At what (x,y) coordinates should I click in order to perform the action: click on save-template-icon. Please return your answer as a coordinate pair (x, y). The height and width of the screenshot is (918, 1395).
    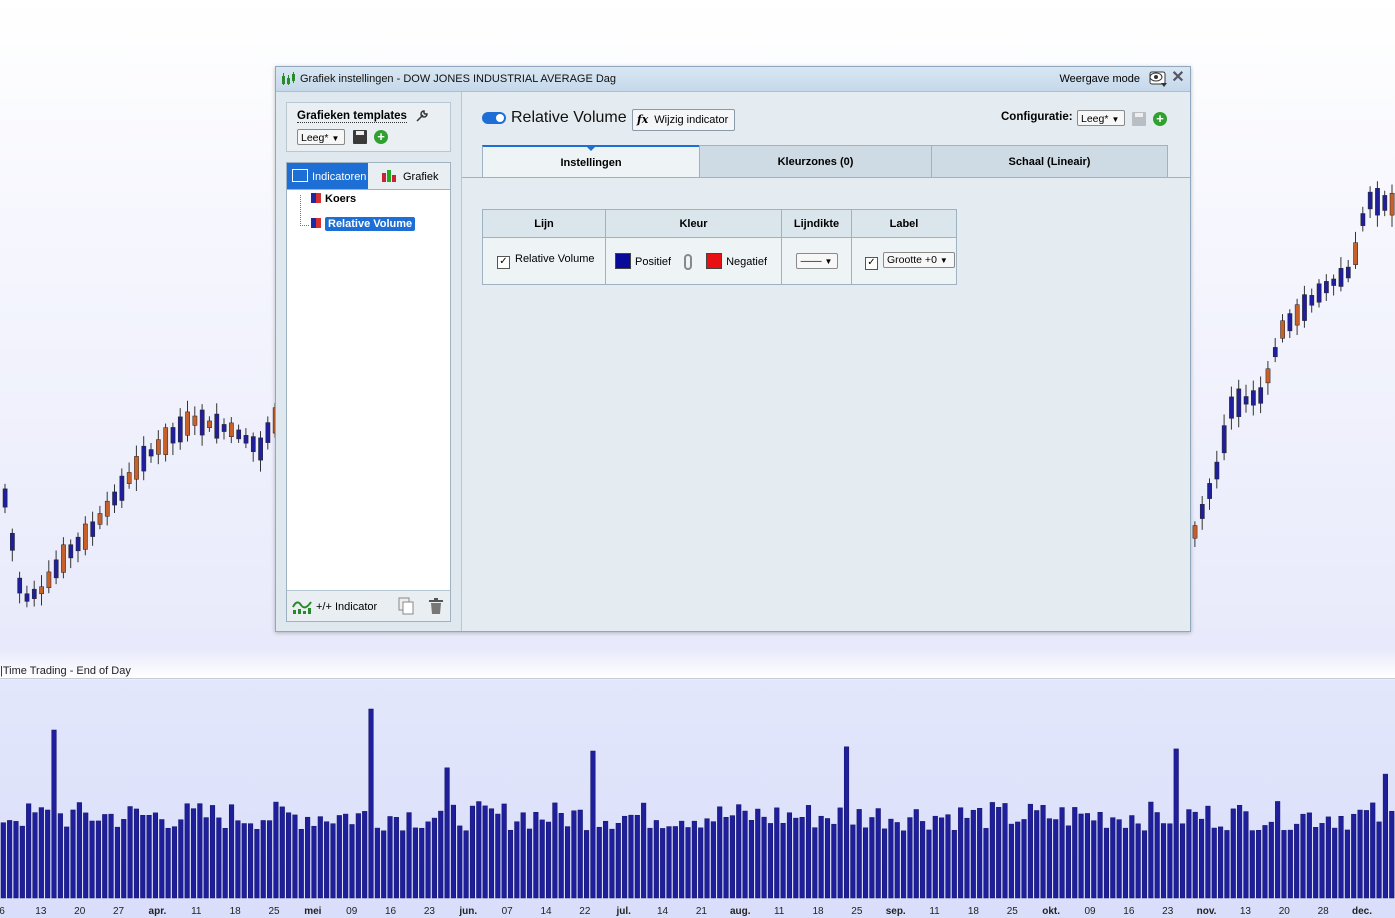
    Looking at the image, I should click on (360, 137).